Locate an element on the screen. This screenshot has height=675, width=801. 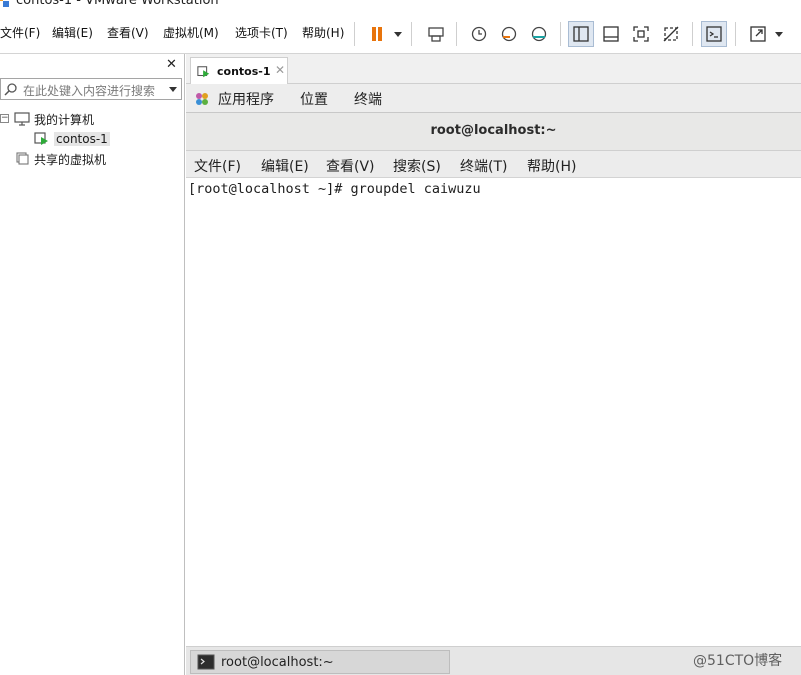
menu-file: 文件(F) is located at coordinates (20, 32).